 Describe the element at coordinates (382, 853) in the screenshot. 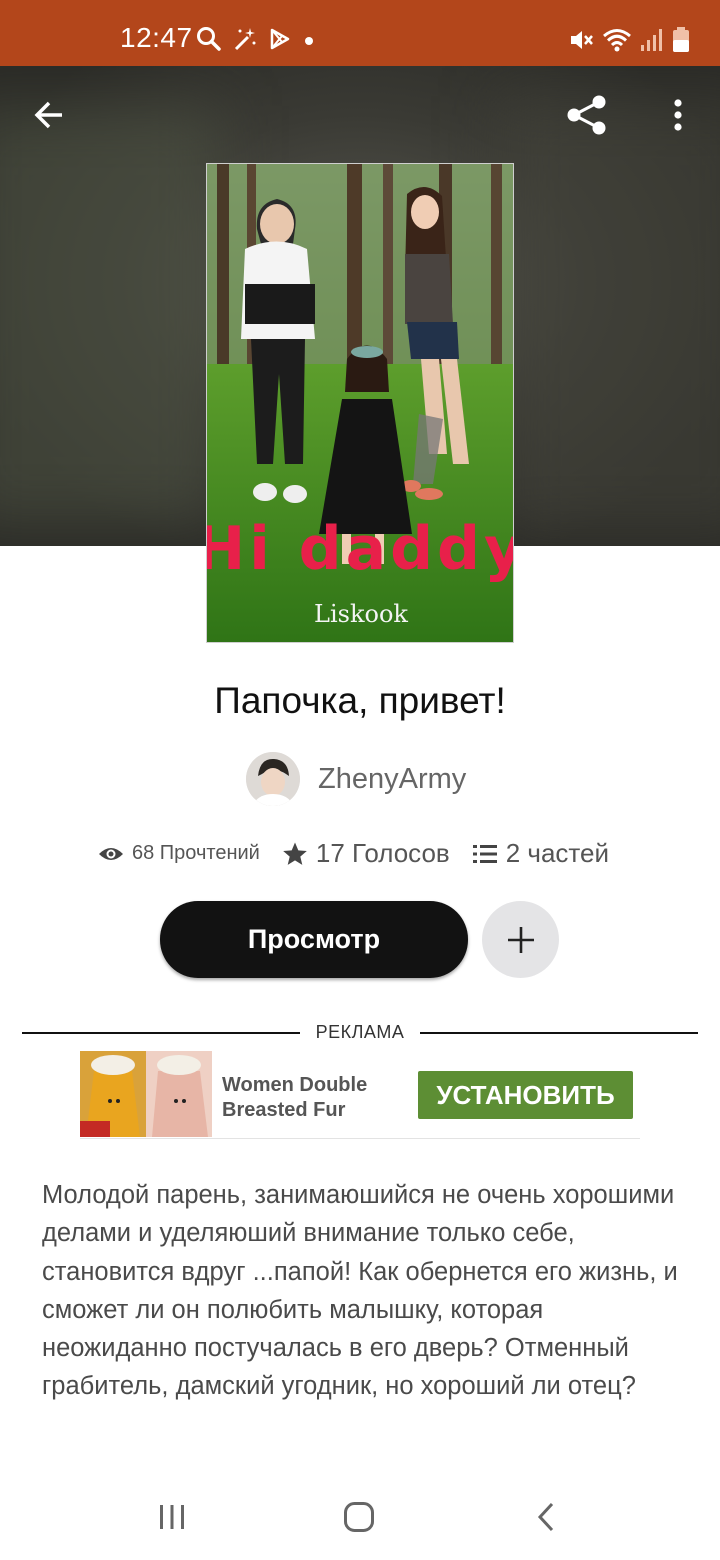

I see `votes-label: 17 Голосов` at that location.